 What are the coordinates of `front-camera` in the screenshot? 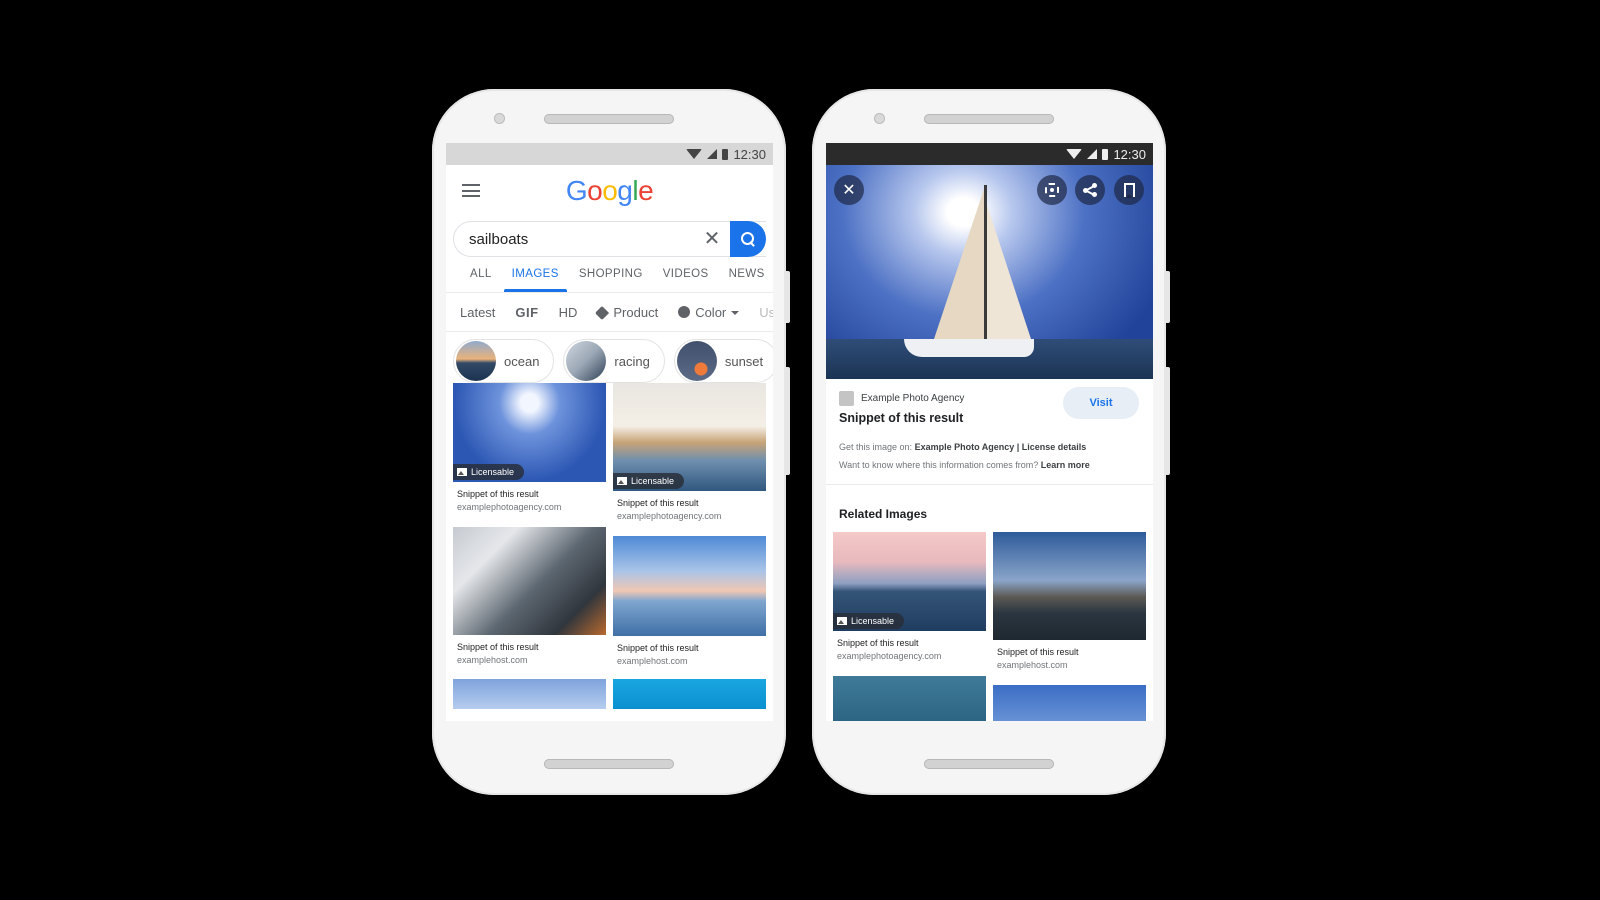 It's located at (879, 118).